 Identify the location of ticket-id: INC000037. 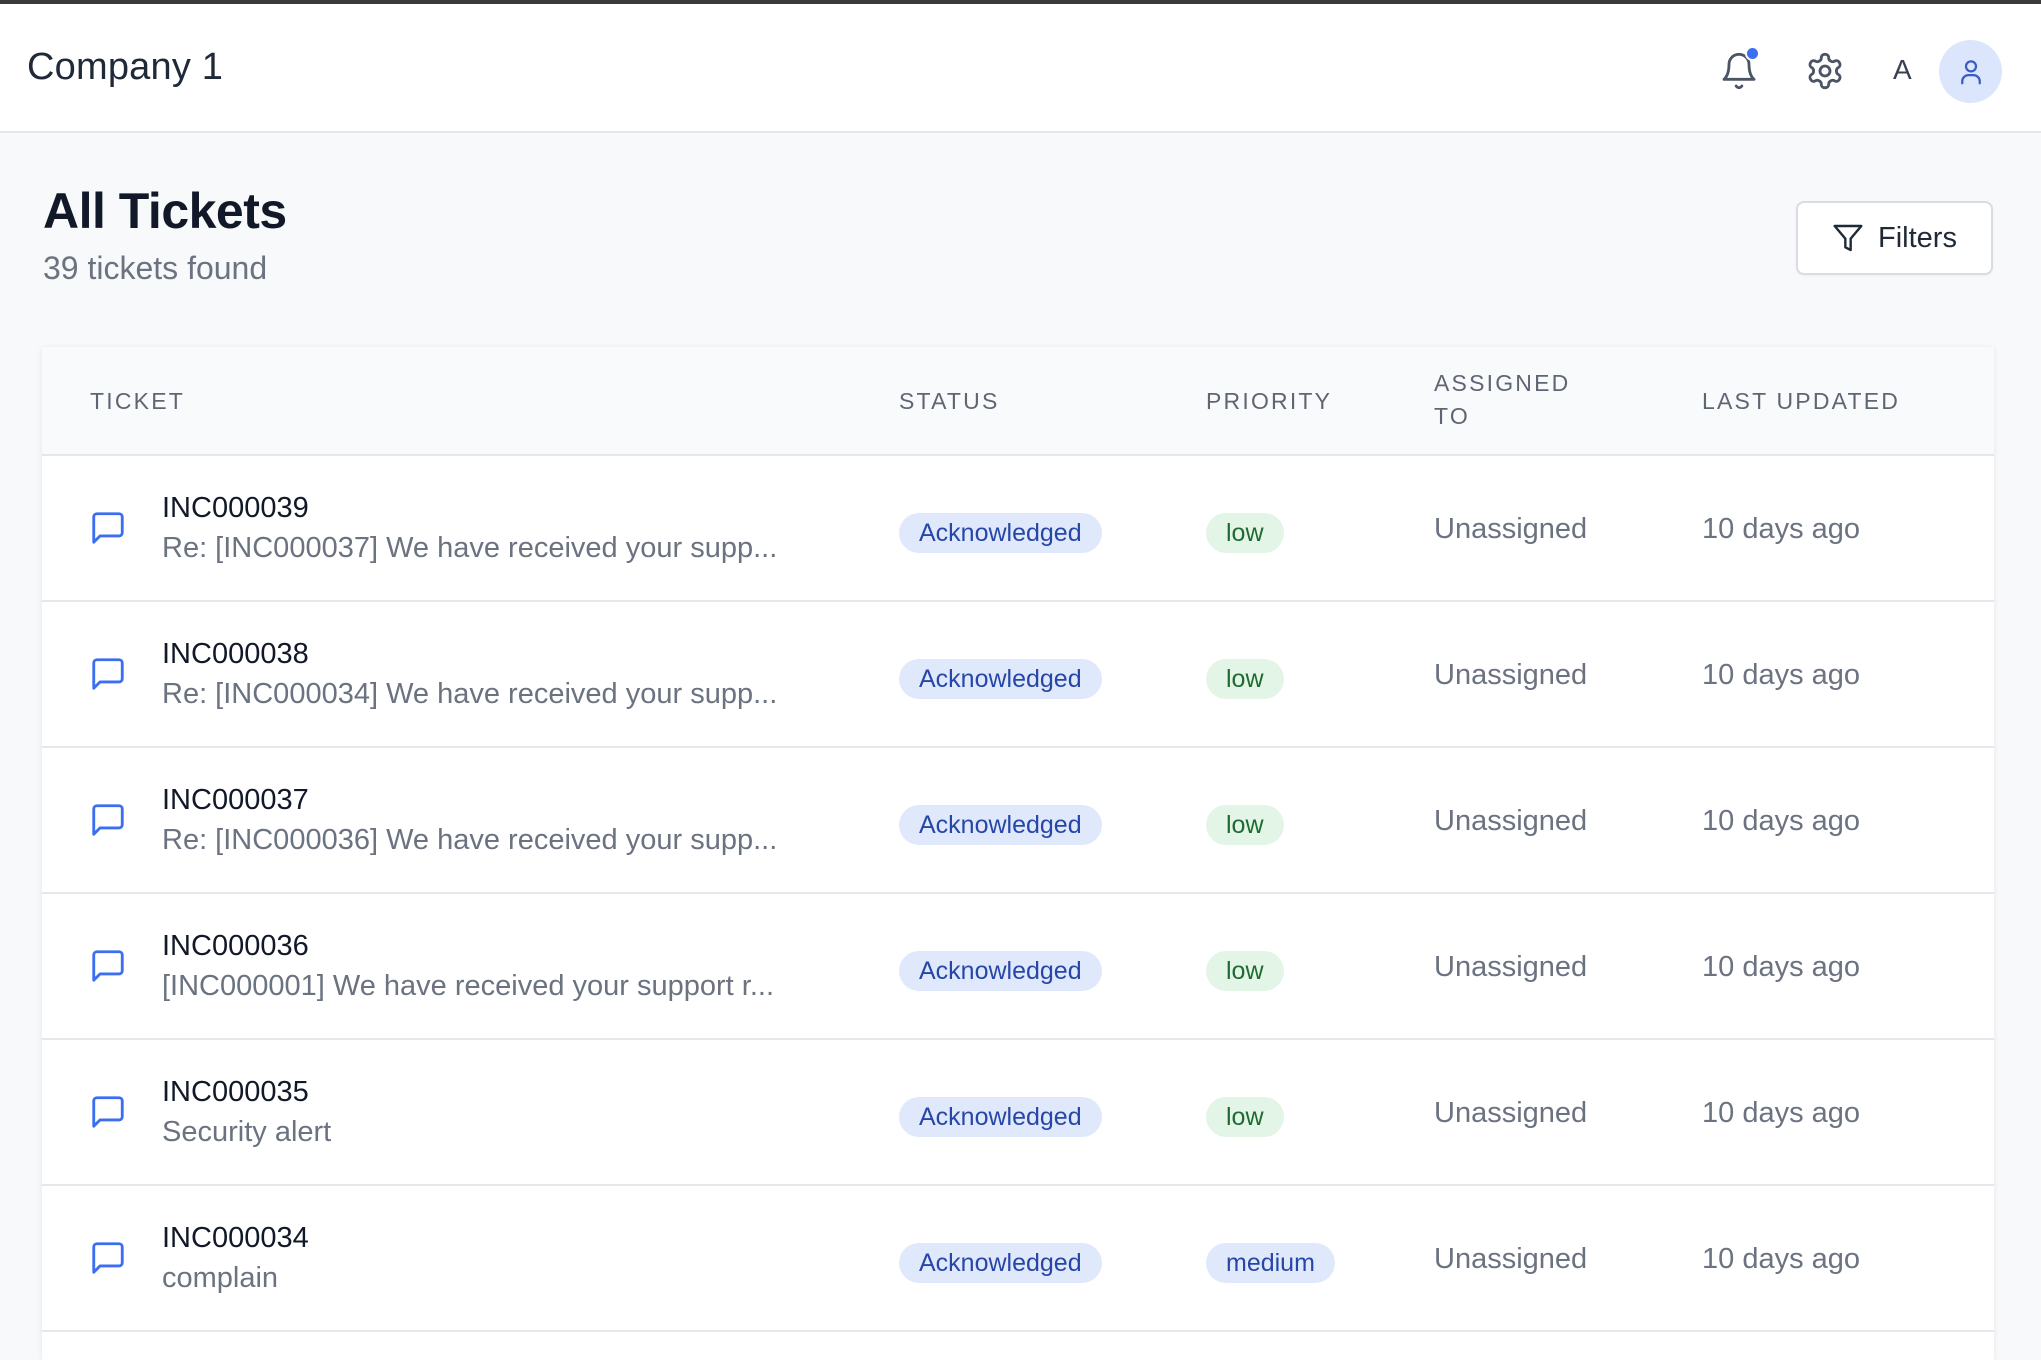
(235, 800).